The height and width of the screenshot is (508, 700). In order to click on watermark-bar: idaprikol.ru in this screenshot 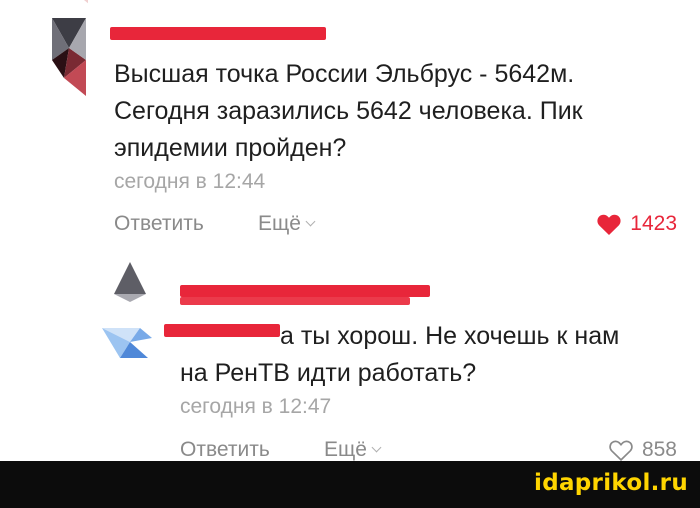, I will do `click(350, 484)`.